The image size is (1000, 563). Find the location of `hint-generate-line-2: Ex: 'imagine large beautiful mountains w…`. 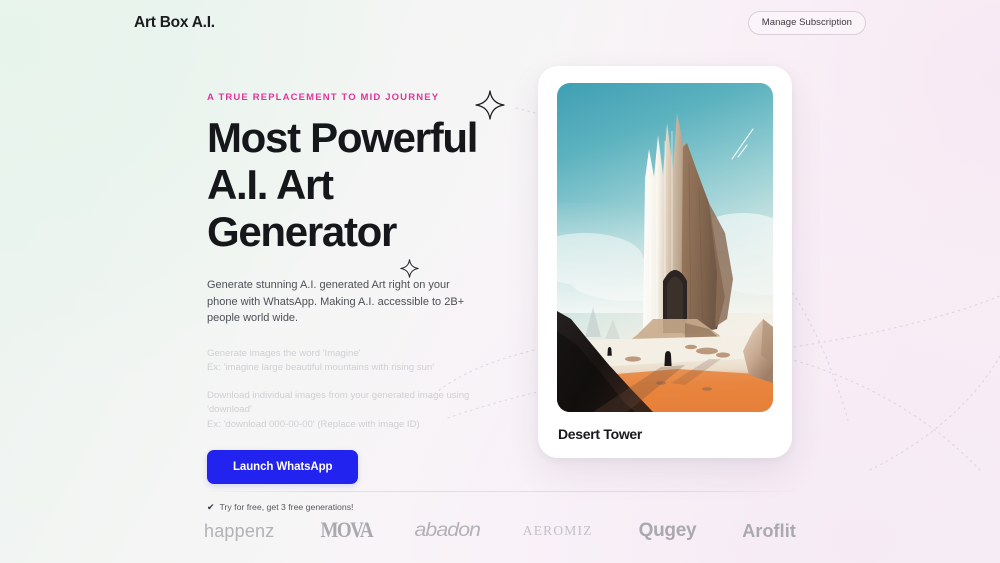

hint-generate-line-2: Ex: 'imagine large beautiful mountains w… is located at coordinates (321, 367).